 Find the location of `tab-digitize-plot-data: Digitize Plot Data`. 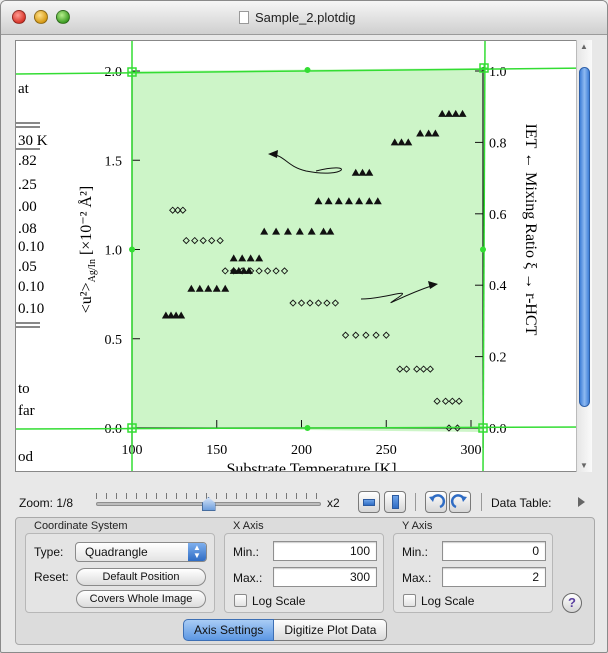

tab-digitize-plot-data: Digitize Plot Data is located at coordinates (331, 630).